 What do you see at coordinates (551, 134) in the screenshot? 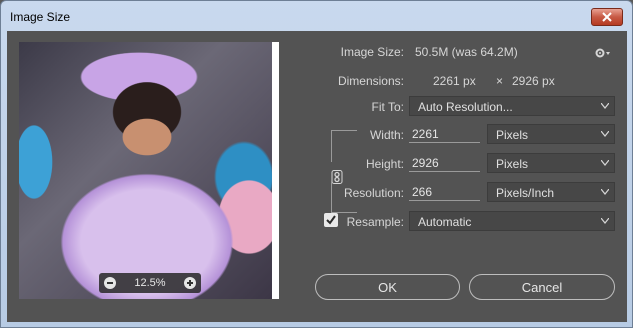
I see `width-unit-select: Pixels` at bounding box center [551, 134].